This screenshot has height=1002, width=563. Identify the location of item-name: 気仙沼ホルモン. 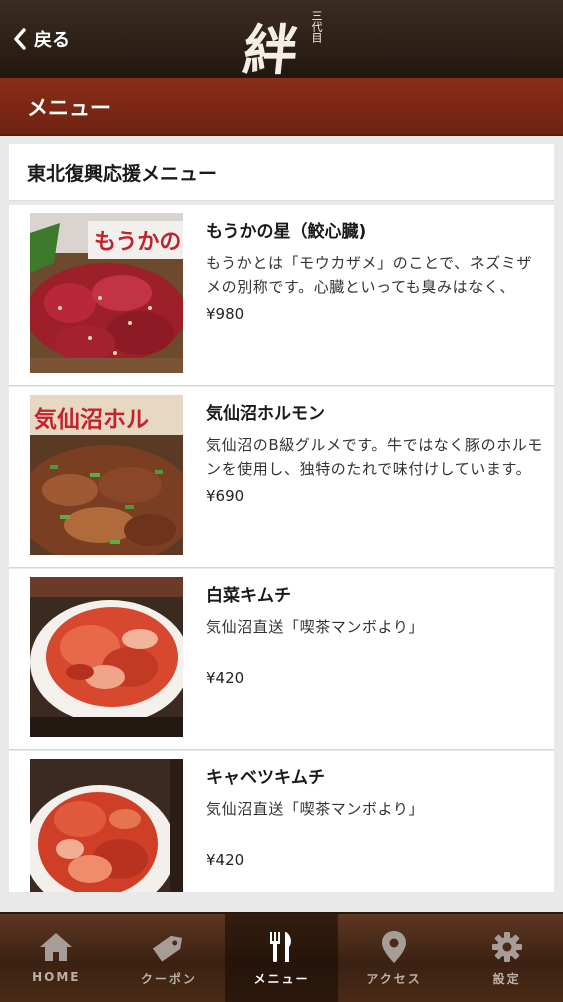
(265, 414).